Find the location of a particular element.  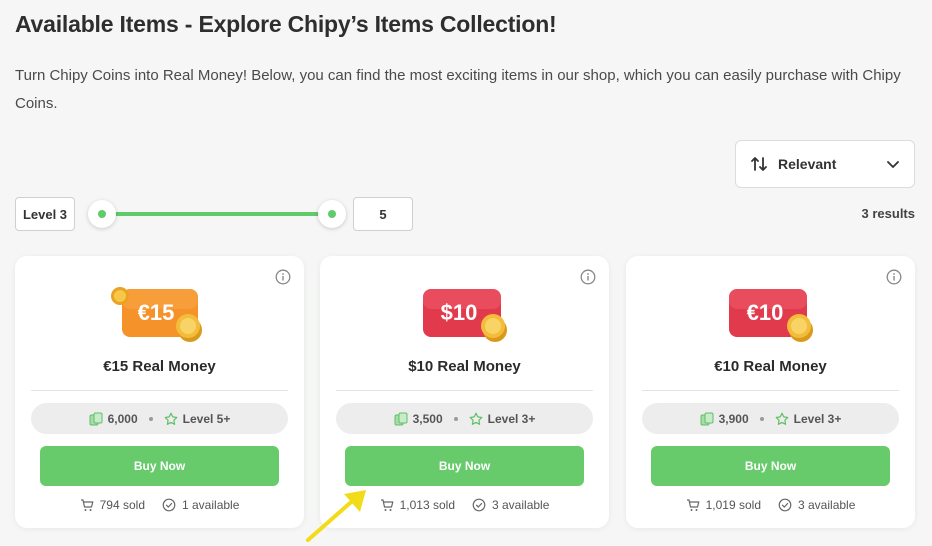

results-count: 3 results is located at coordinates (888, 213).